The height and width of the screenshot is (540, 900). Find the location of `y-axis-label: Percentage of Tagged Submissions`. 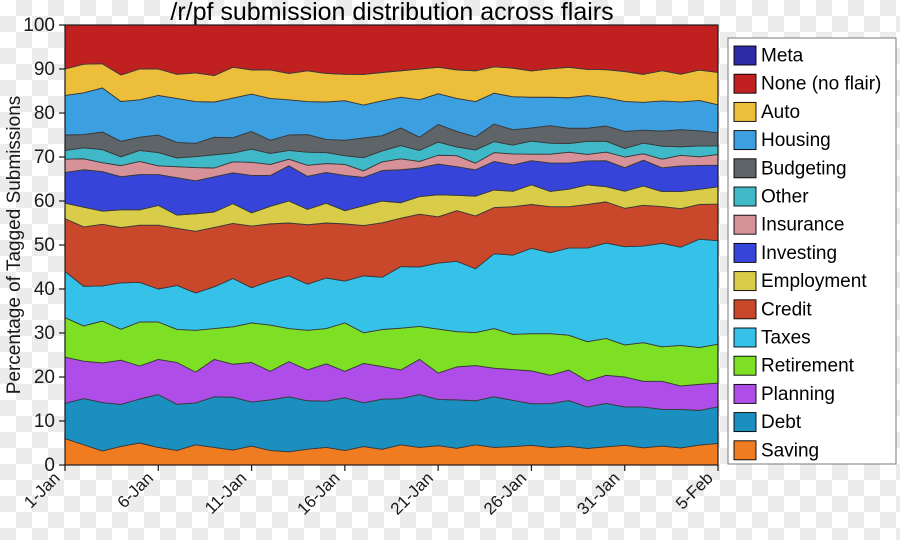

y-axis-label: Percentage of Tagged Submissions is located at coordinates (14, 245).